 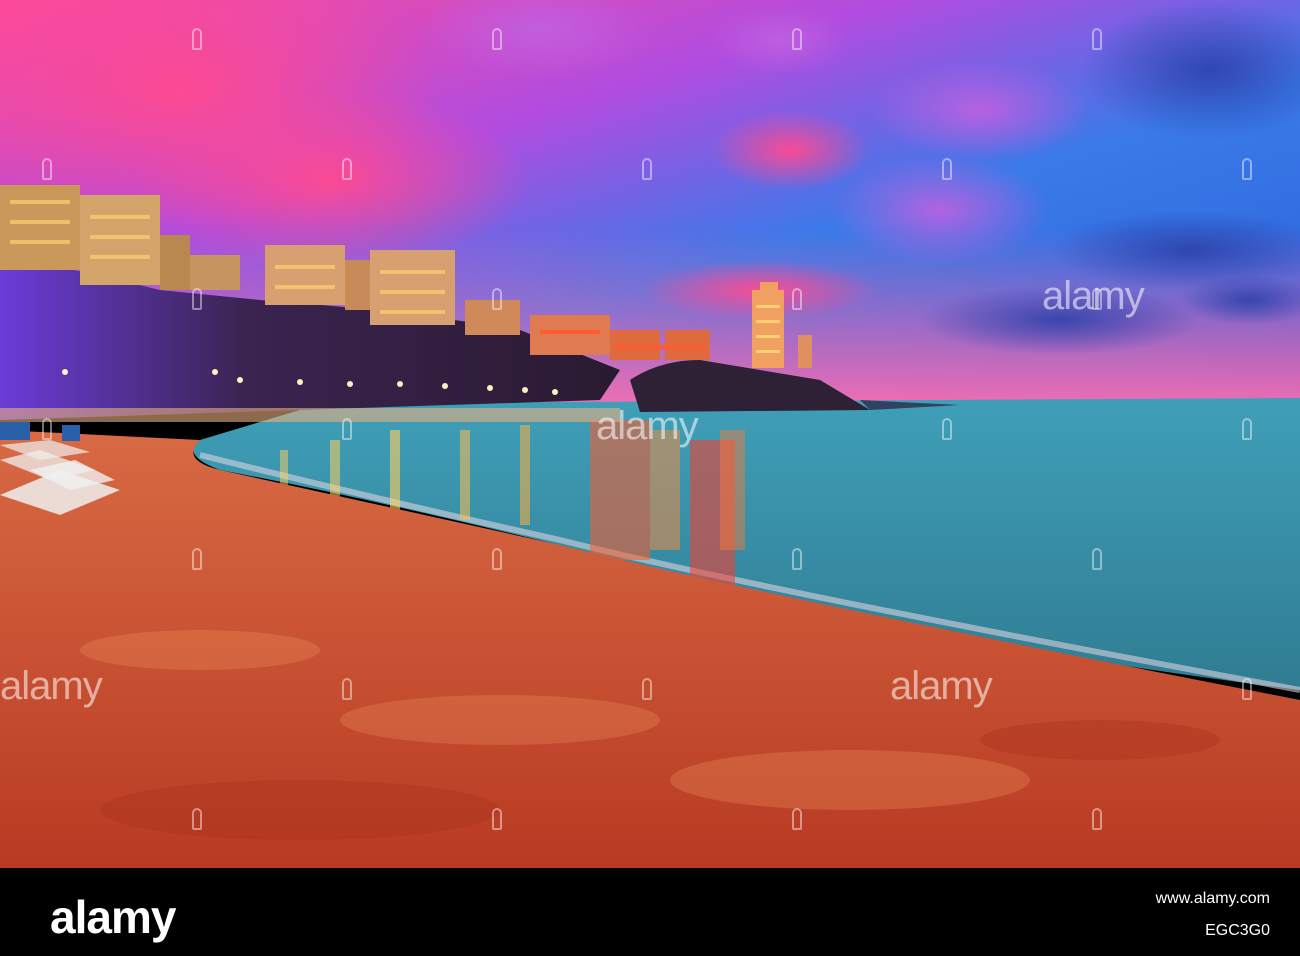 What do you see at coordinates (1237, 930) in the screenshot?
I see `image-id: EGC3G0` at bounding box center [1237, 930].